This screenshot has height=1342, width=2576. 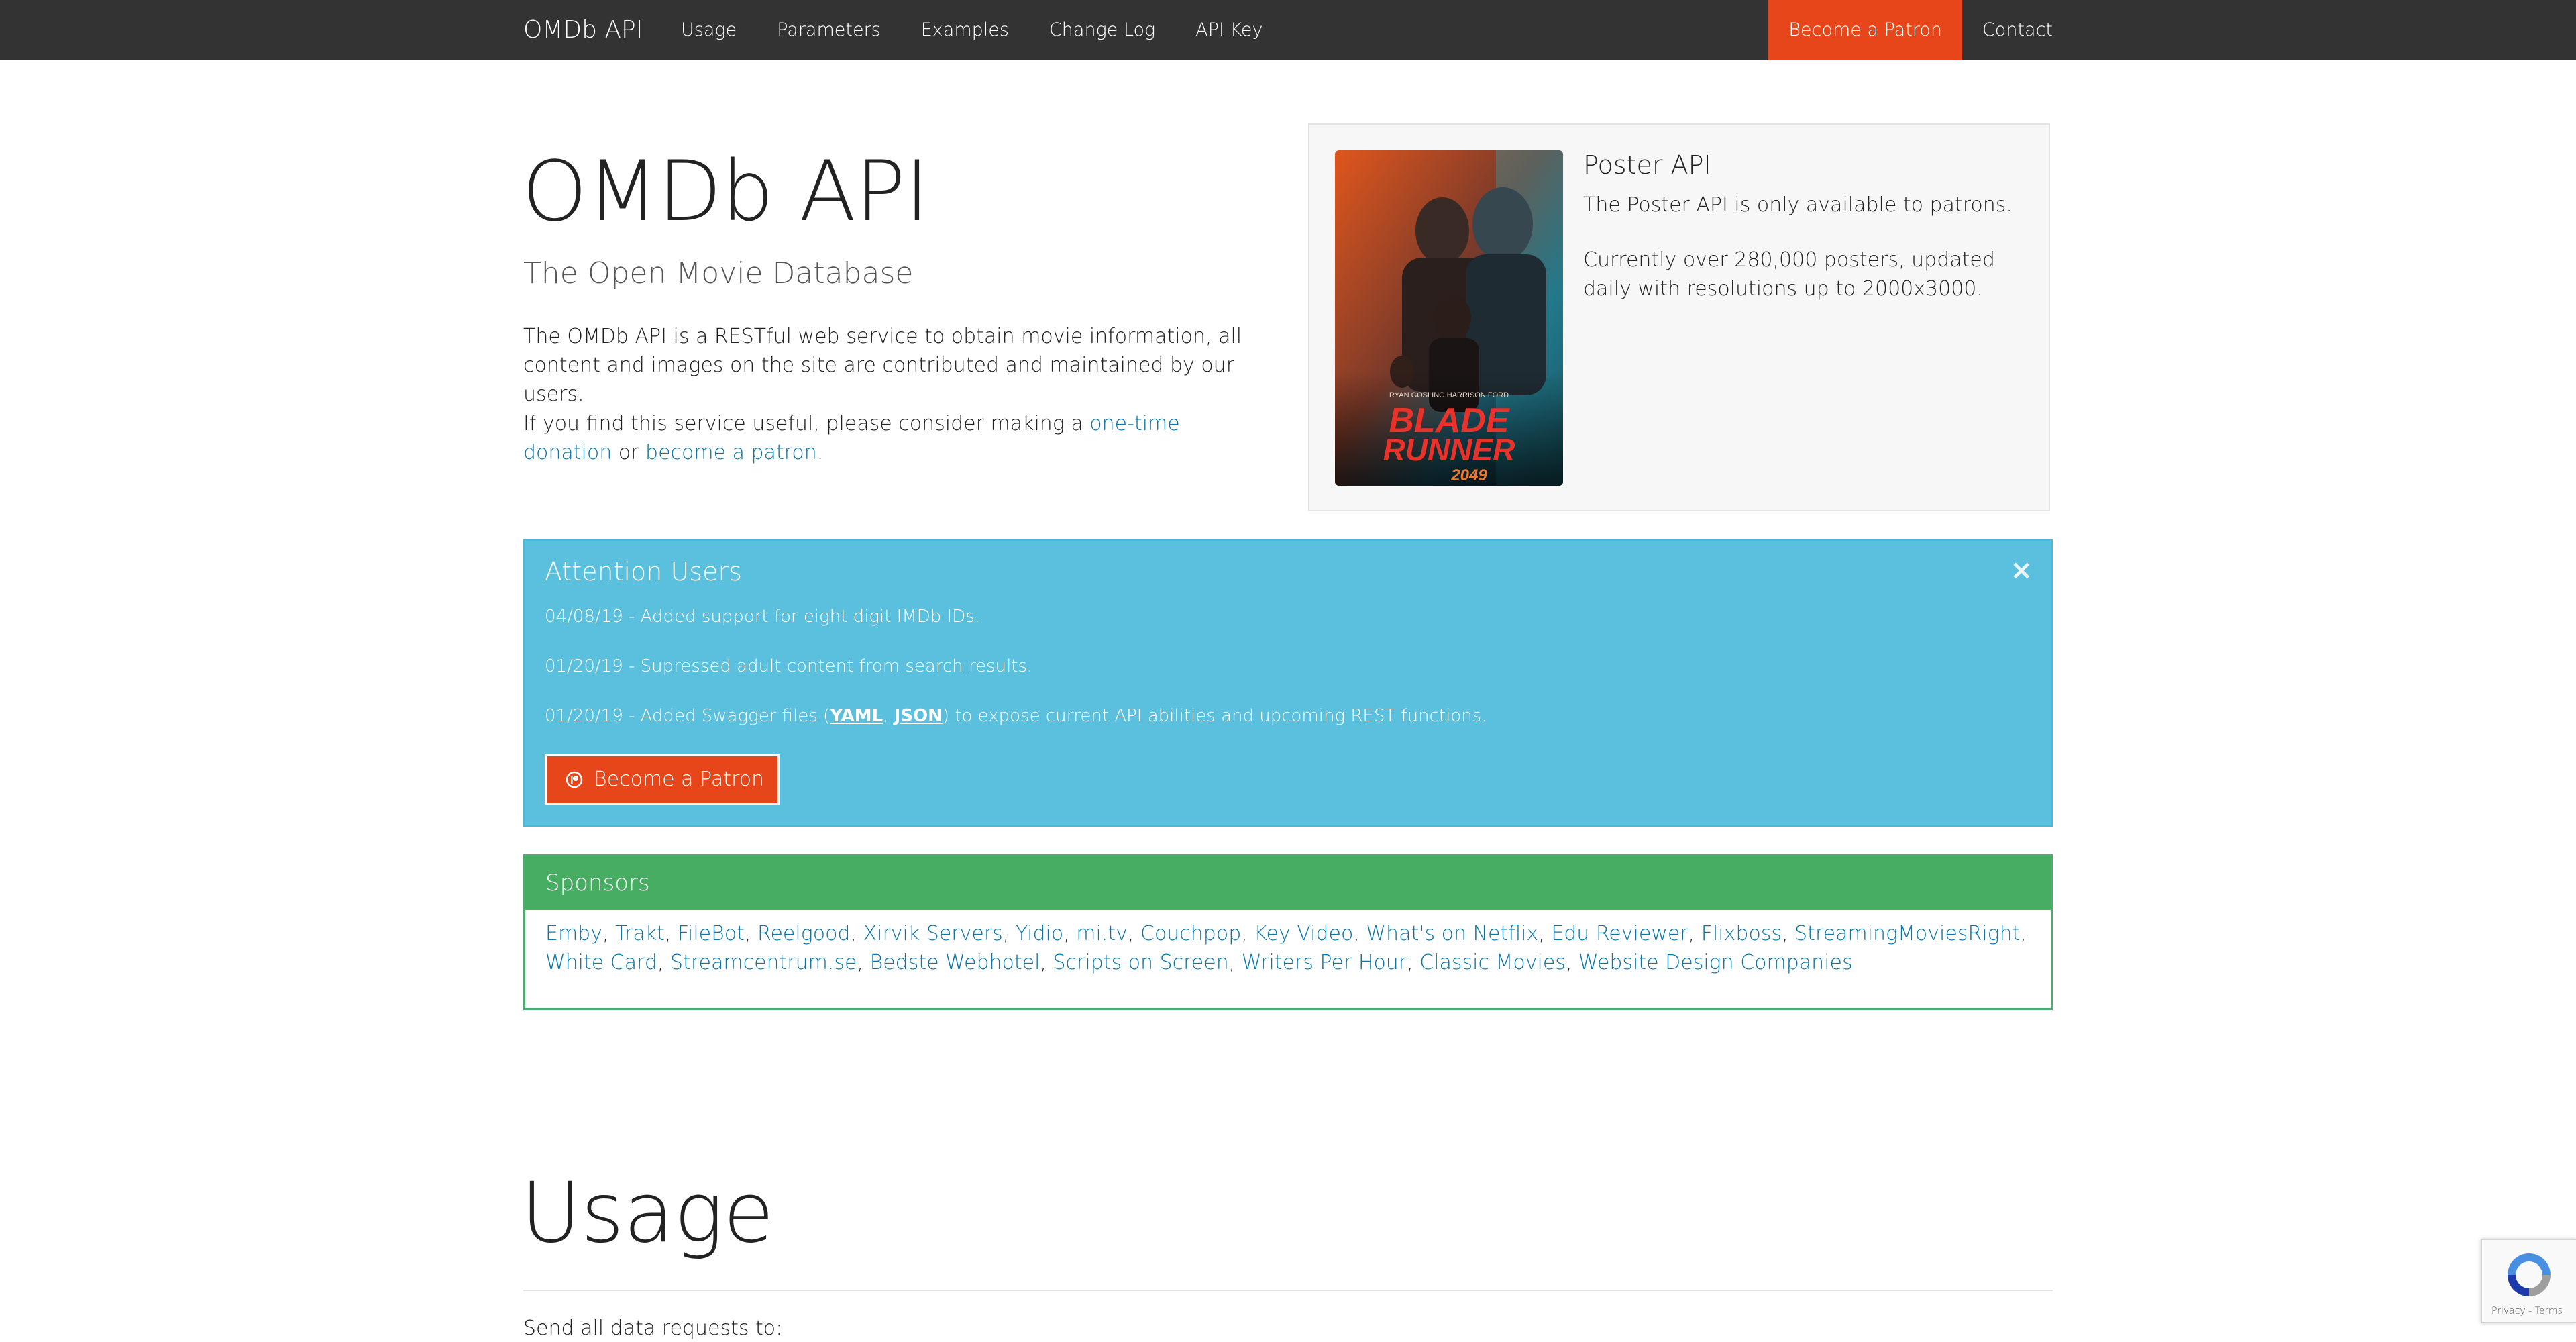 I want to click on sponsor-link: White Card, so click(x=601, y=962).